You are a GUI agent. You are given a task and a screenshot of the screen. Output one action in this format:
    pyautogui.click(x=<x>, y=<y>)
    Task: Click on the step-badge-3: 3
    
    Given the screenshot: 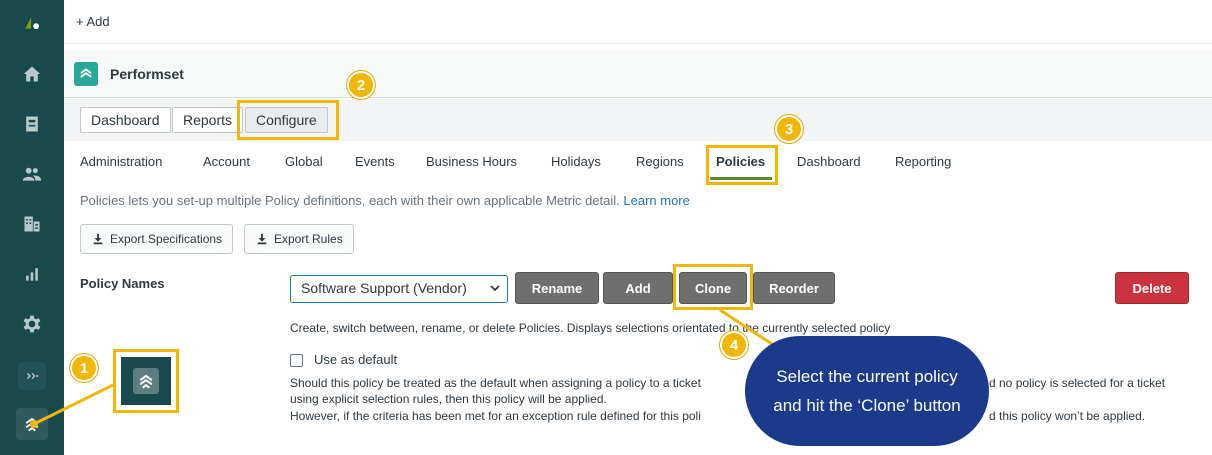 What is the action you would take?
    pyautogui.click(x=789, y=129)
    